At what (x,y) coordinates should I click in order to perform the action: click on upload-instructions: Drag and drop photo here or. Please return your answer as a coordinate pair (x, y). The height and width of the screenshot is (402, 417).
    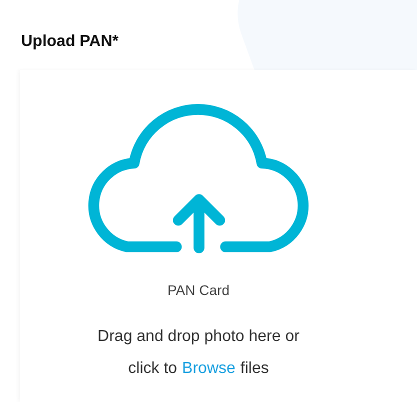
    Looking at the image, I should click on (199, 337).